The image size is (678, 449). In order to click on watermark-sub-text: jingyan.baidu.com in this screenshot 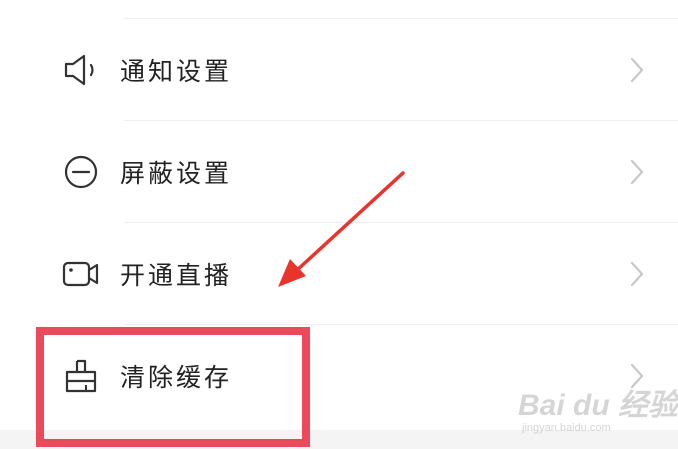, I will do `click(566, 428)`.